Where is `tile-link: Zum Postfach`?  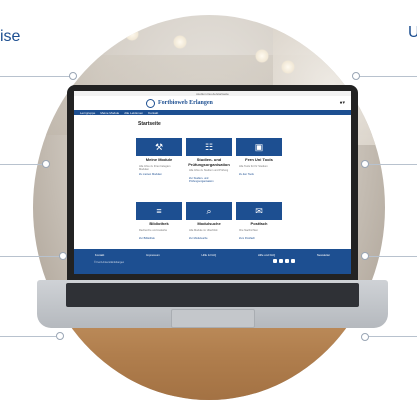 tile-link: Zum Postfach is located at coordinates (259, 238).